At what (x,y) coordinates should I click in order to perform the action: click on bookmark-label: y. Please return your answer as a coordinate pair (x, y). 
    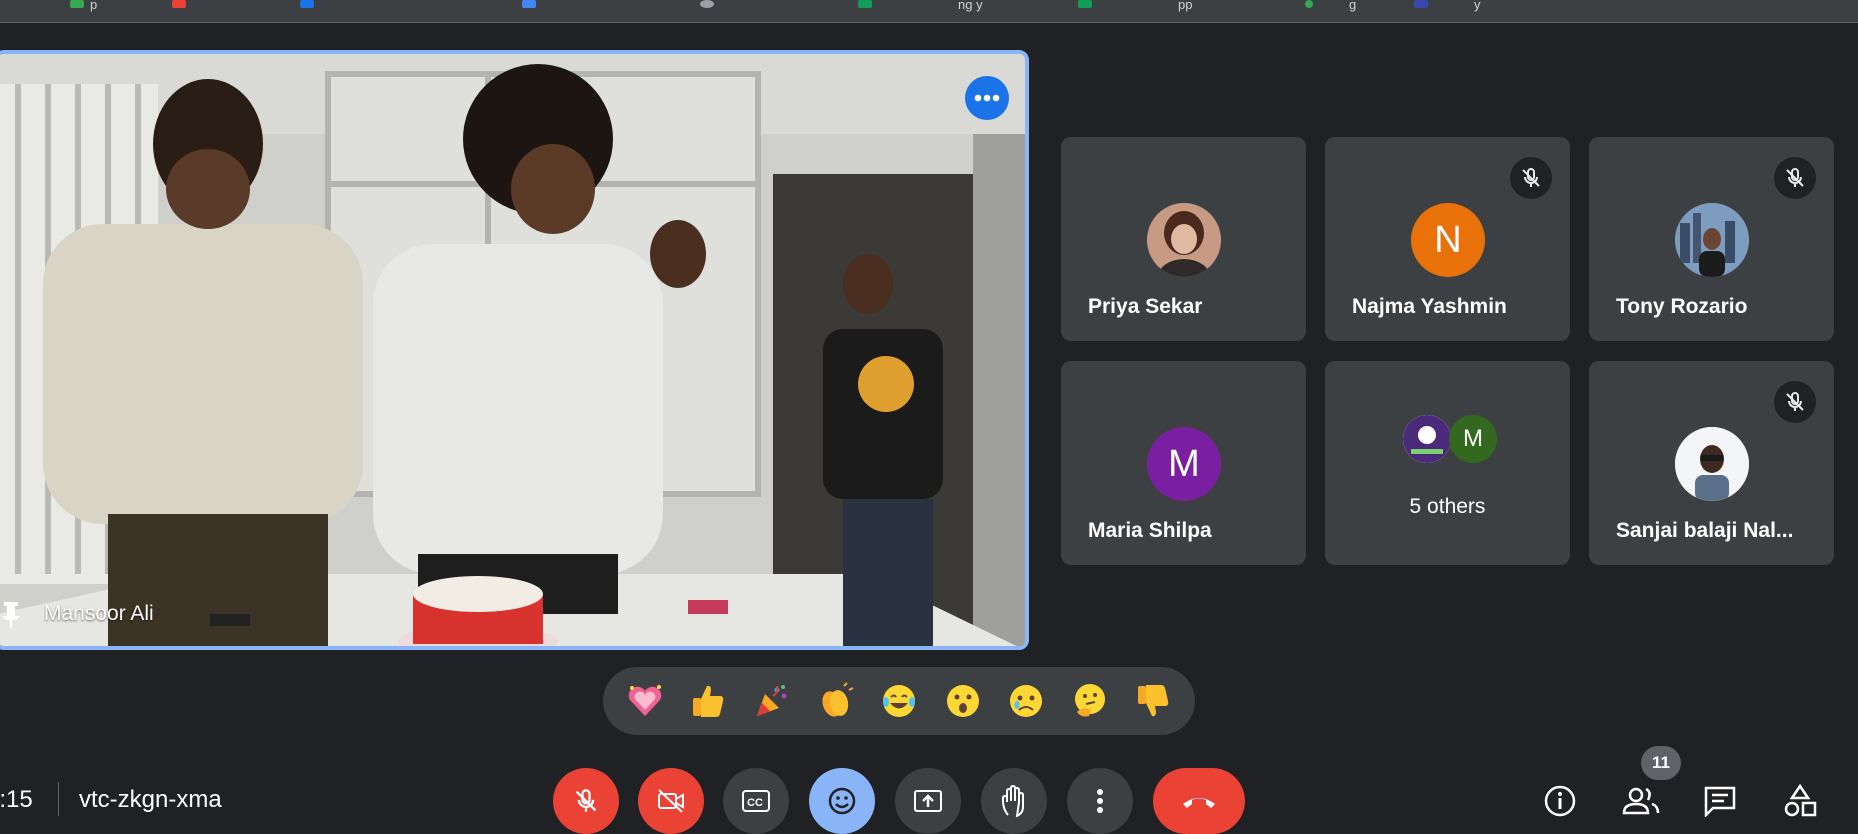
    Looking at the image, I should click on (1477, 6).